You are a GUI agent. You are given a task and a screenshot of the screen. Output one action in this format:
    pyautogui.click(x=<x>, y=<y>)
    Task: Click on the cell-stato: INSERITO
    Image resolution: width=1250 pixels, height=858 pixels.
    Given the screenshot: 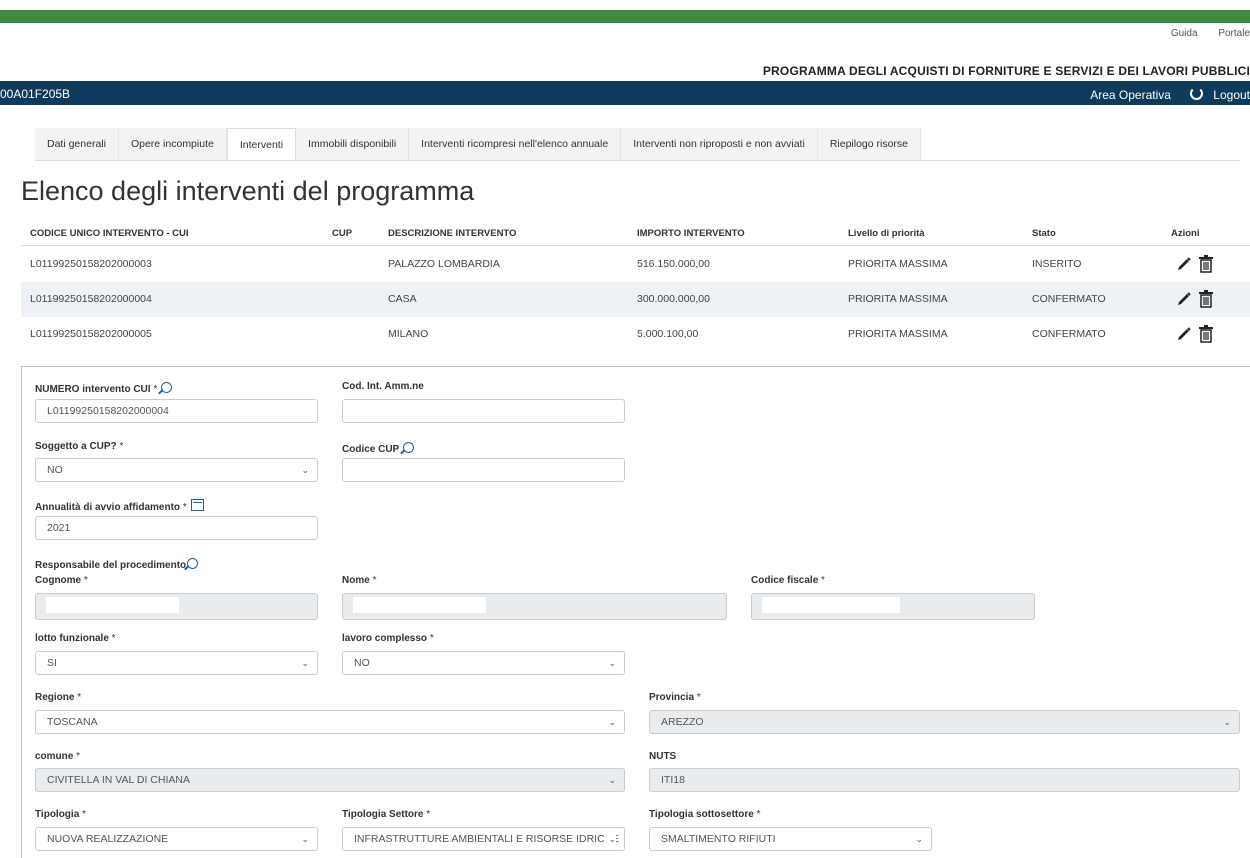 What is the action you would take?
    pyautogui.click(x=1057, y=264)
    